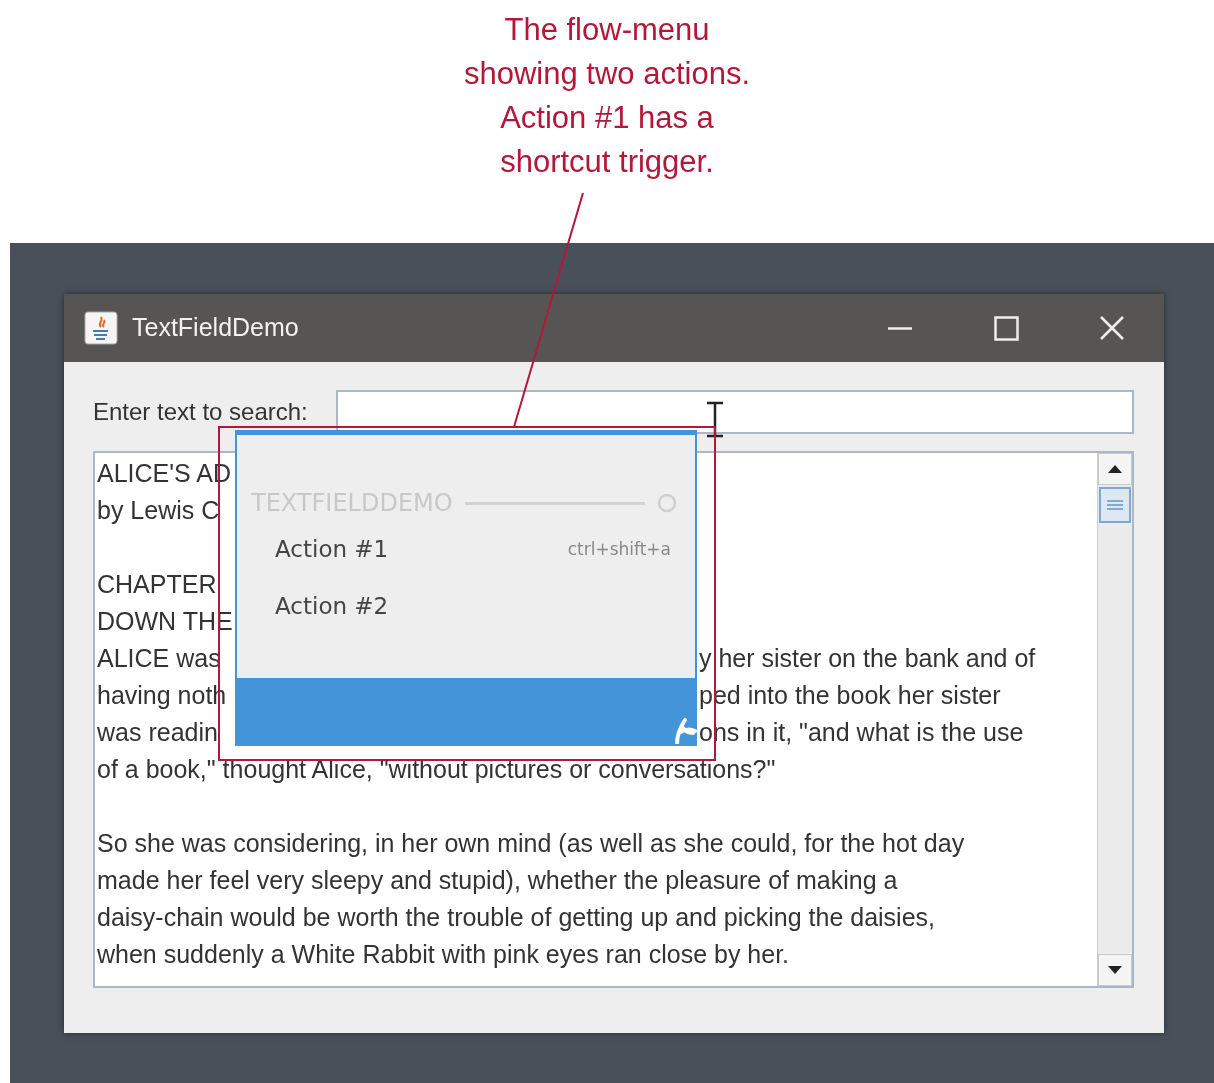  What do you see at coordinates (158, 510) in the screenshot?
I see `text-line: by Lewis C` at bounding box center [158, 510].